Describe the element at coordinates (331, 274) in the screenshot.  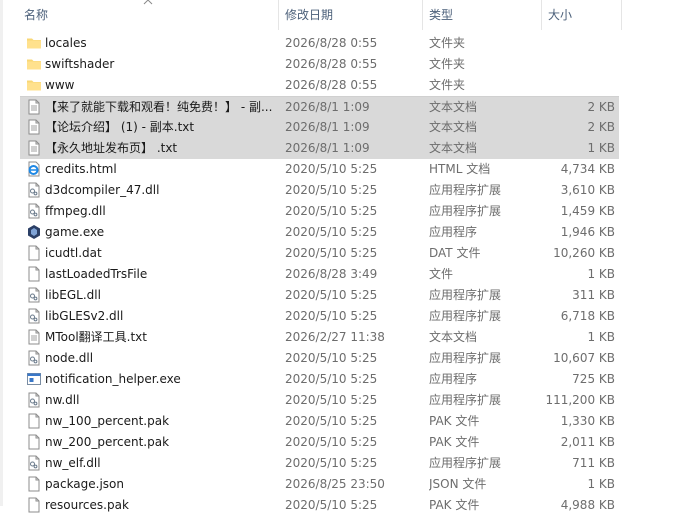
I see `file-modified-date: 2026/8/28 3:49` at that location.